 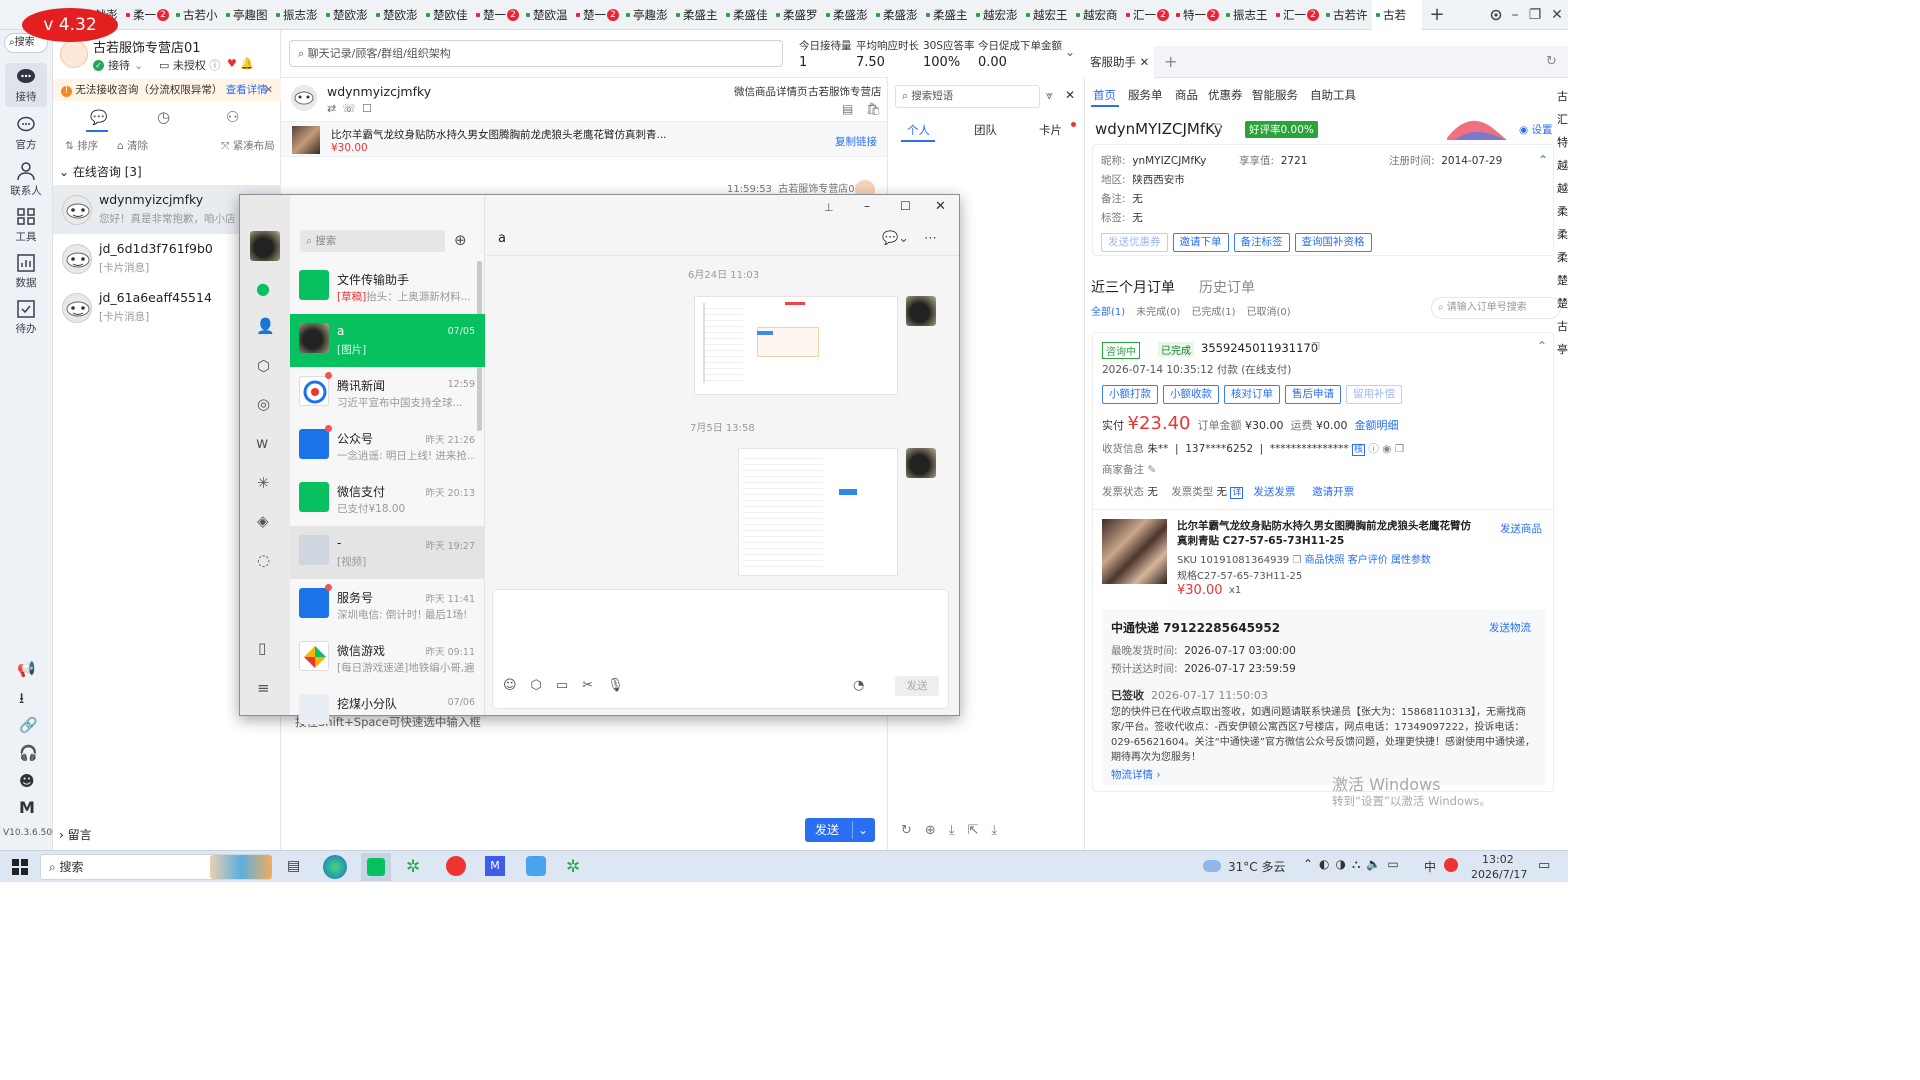 I want to click on input-toolbar: ☺⬡▭✂🎙, so click(x=570, y=685).